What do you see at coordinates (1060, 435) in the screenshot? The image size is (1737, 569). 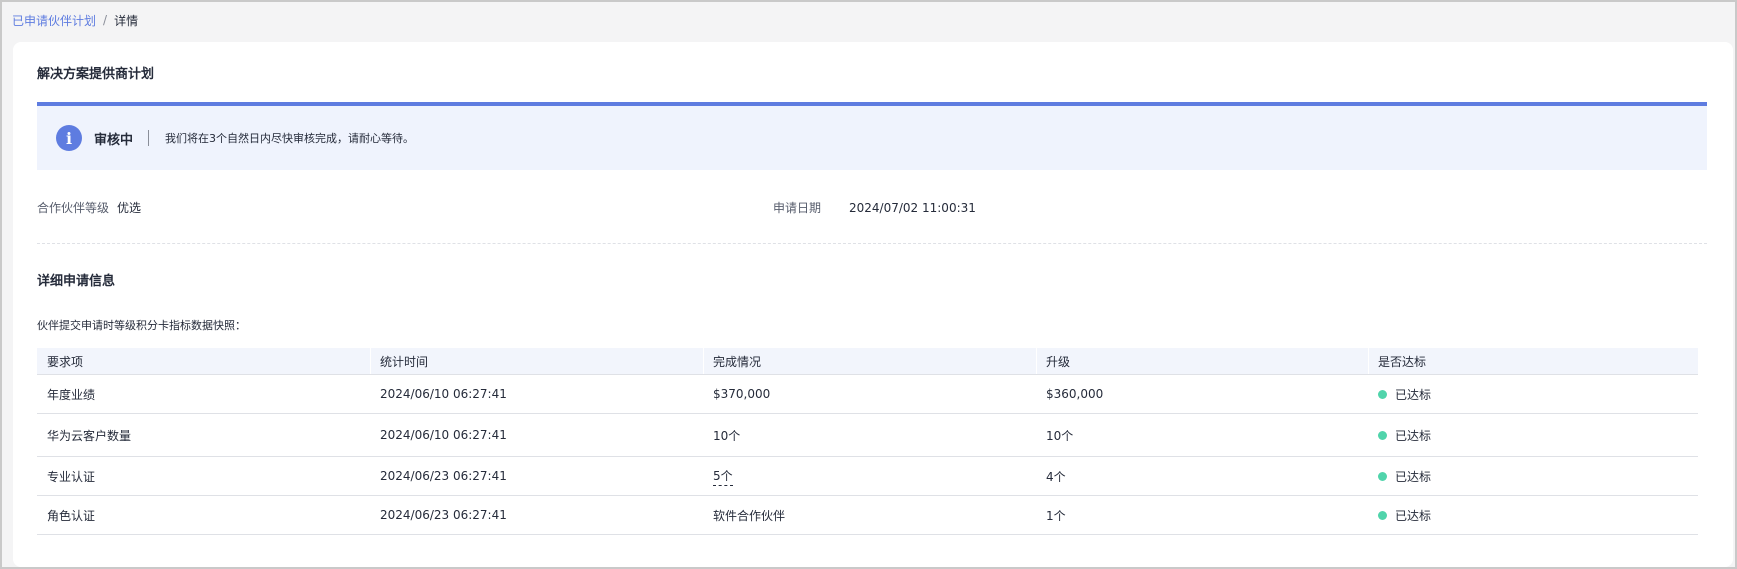 I see `cell-upgrade: 10个` at bounding box center [1060, 435].